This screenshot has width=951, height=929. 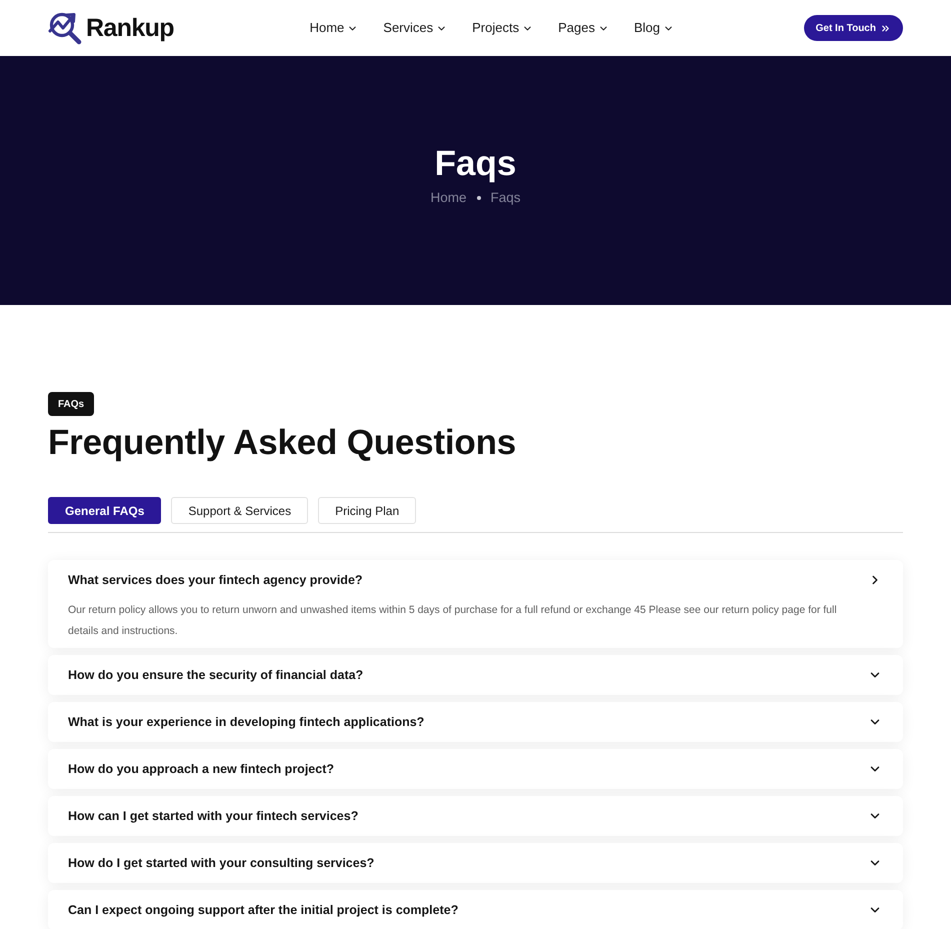 I want to click on faq-item: How do you ensure the security of financial data?, so click(x=475, y=675).